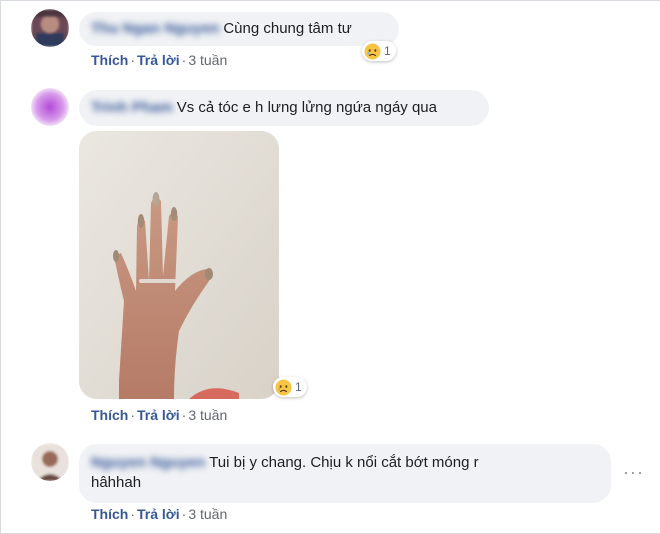 This screenshot has height=534, width=660. What do you see at coordinates (287, 28) in the screenshot?
I see `comment-text: Cùng chung tâm tư` at bounding box center [287, 28].